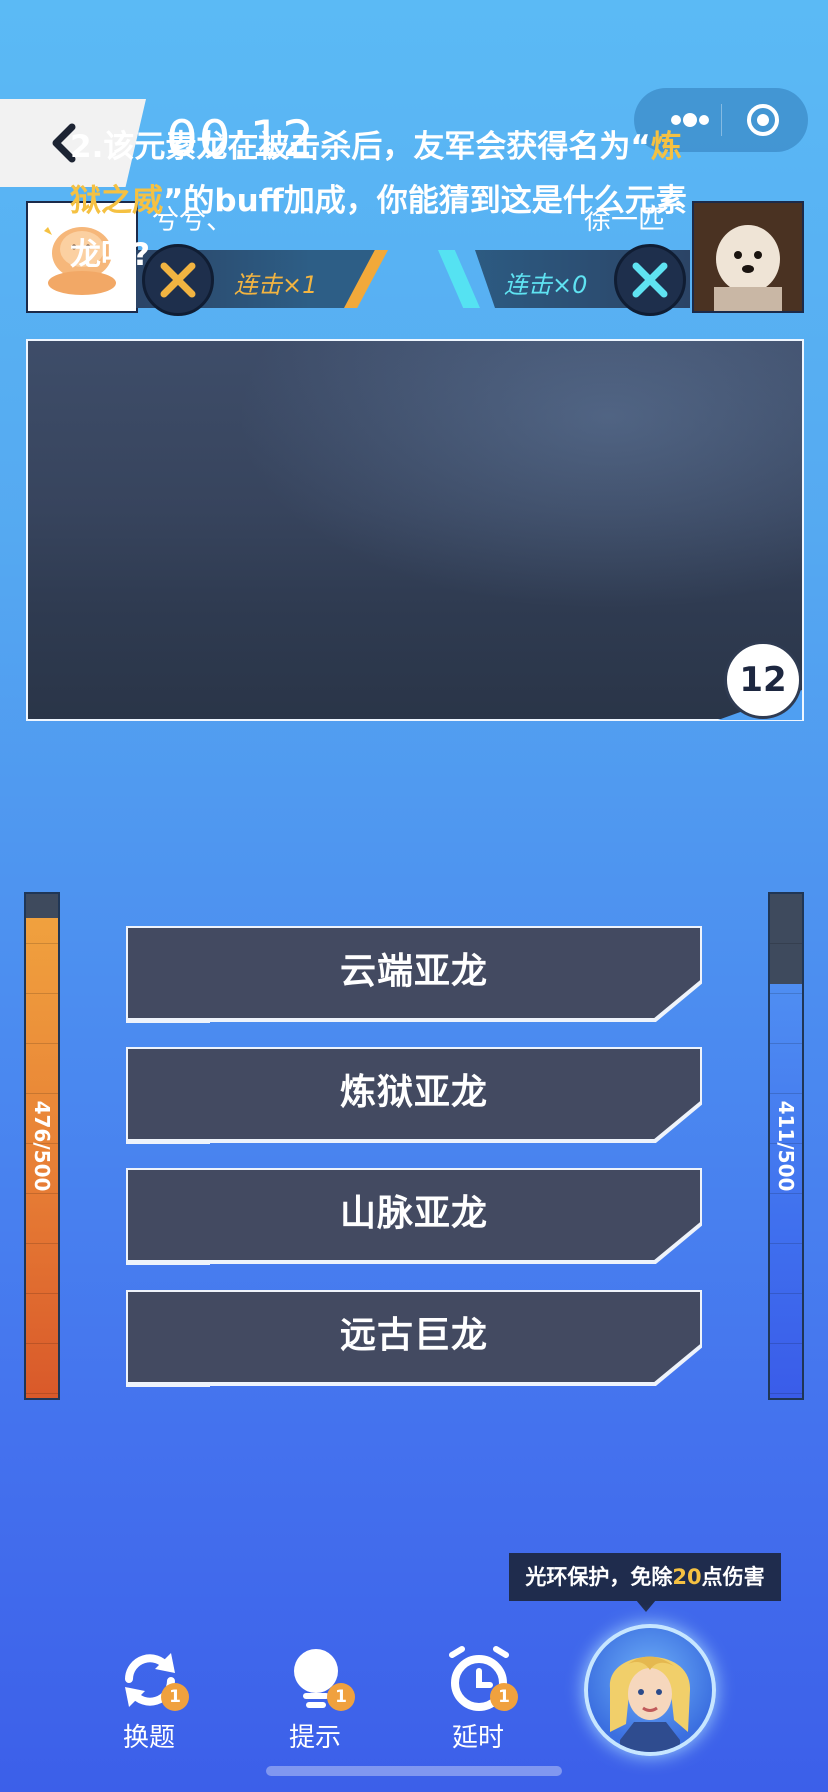  I want to click on delay-label: 延时, so click(477, 1738).